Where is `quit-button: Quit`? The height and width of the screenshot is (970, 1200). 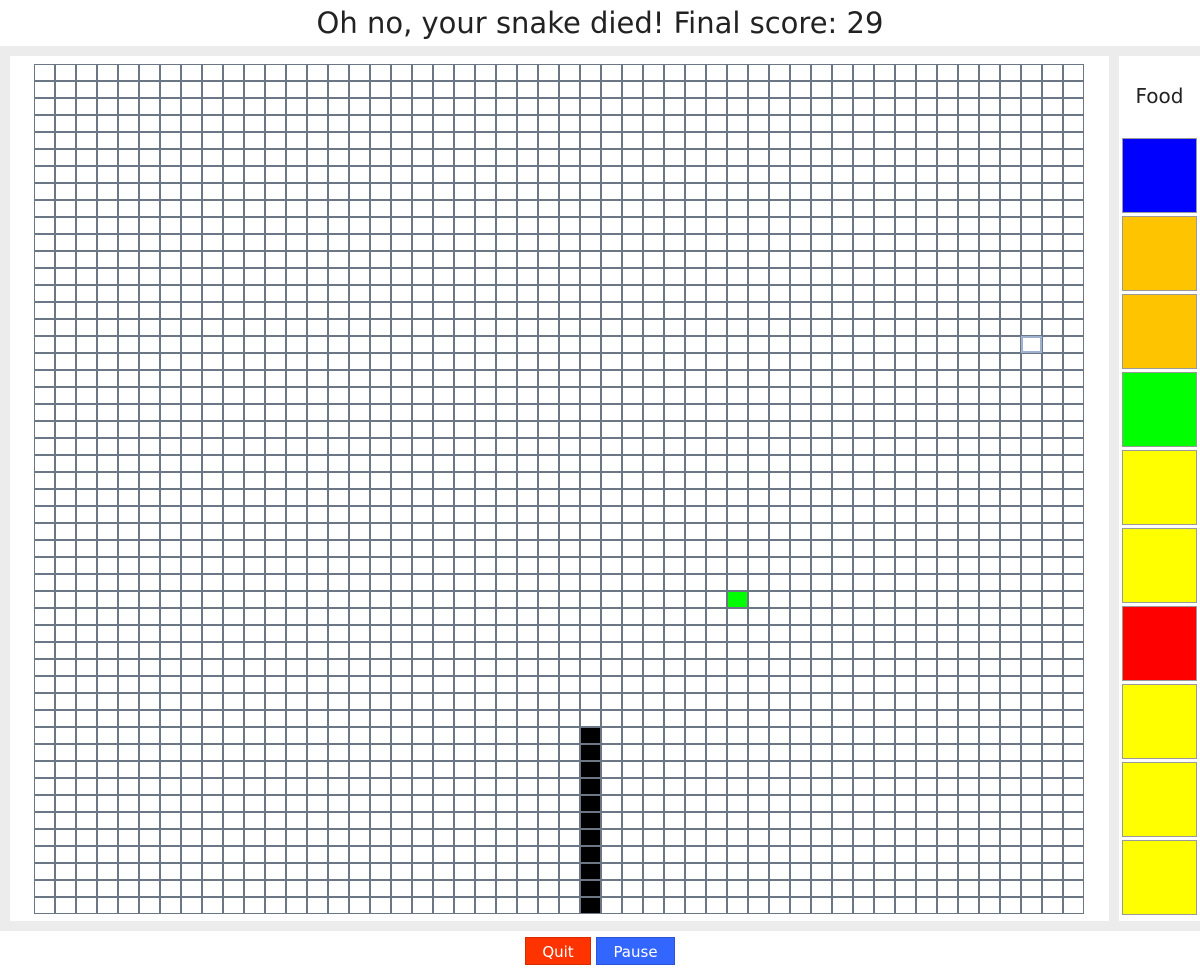 quit-button: Quit is located at coordinates (558, 951).